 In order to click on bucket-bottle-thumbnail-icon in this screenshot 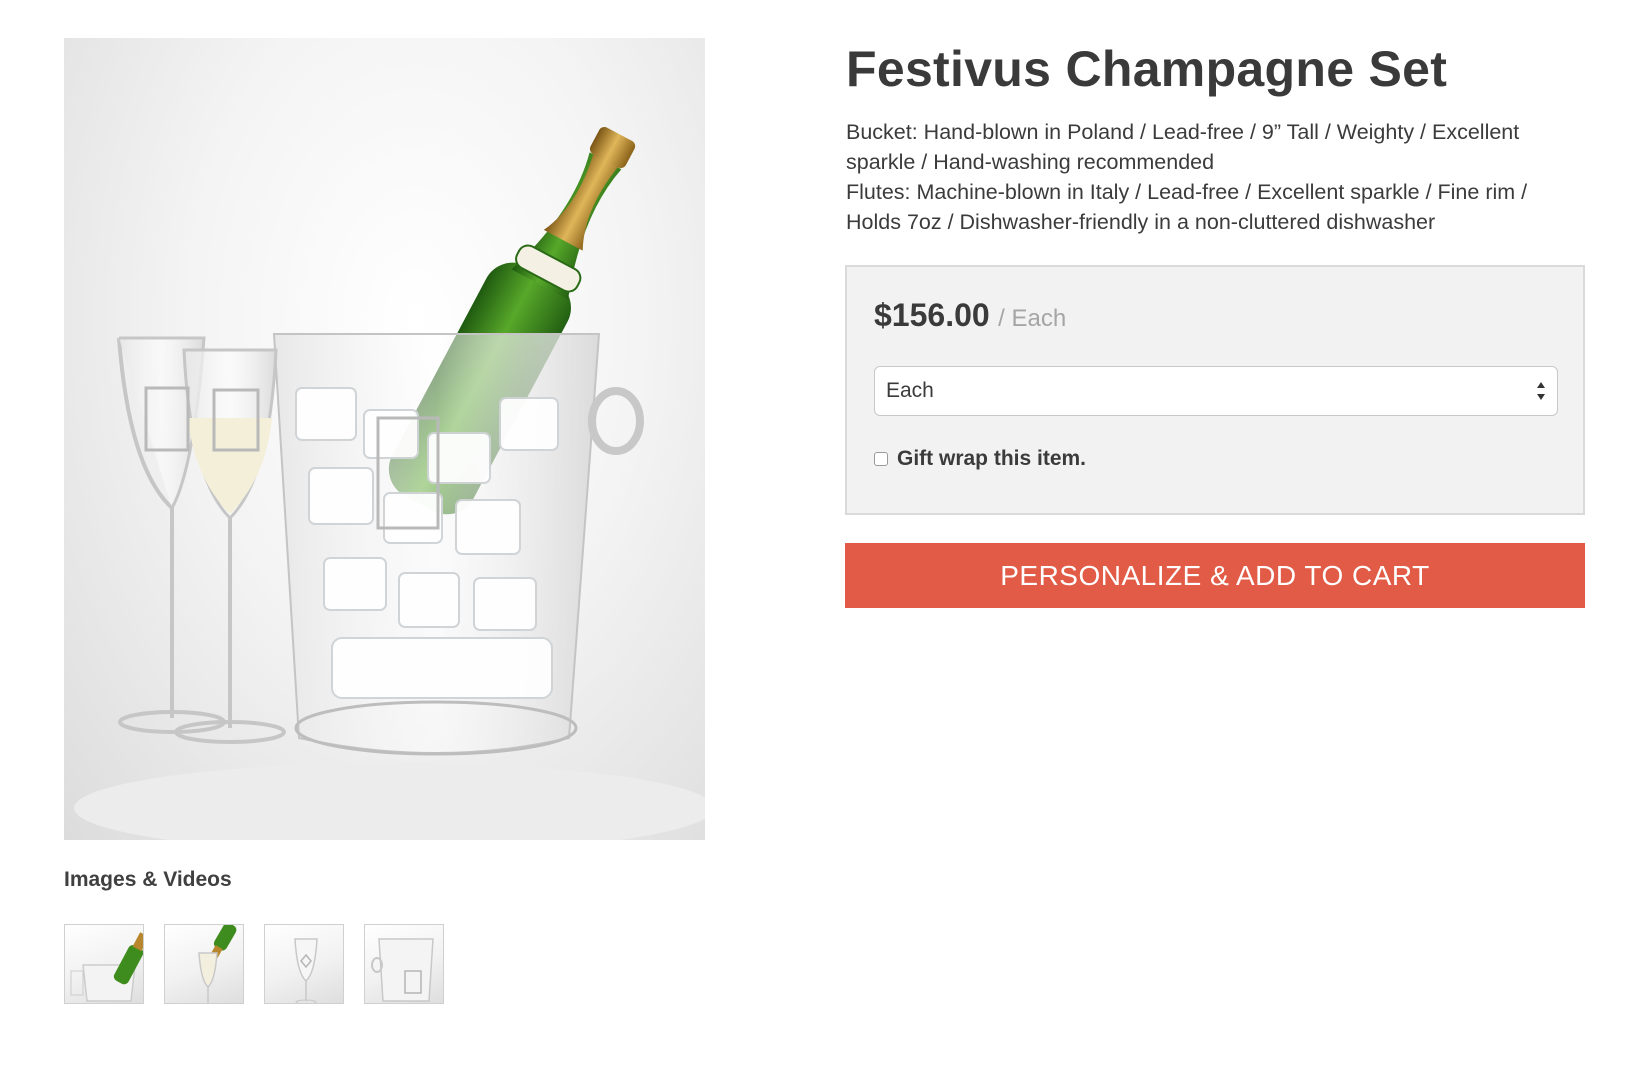, I will do `click(106, 967)`.